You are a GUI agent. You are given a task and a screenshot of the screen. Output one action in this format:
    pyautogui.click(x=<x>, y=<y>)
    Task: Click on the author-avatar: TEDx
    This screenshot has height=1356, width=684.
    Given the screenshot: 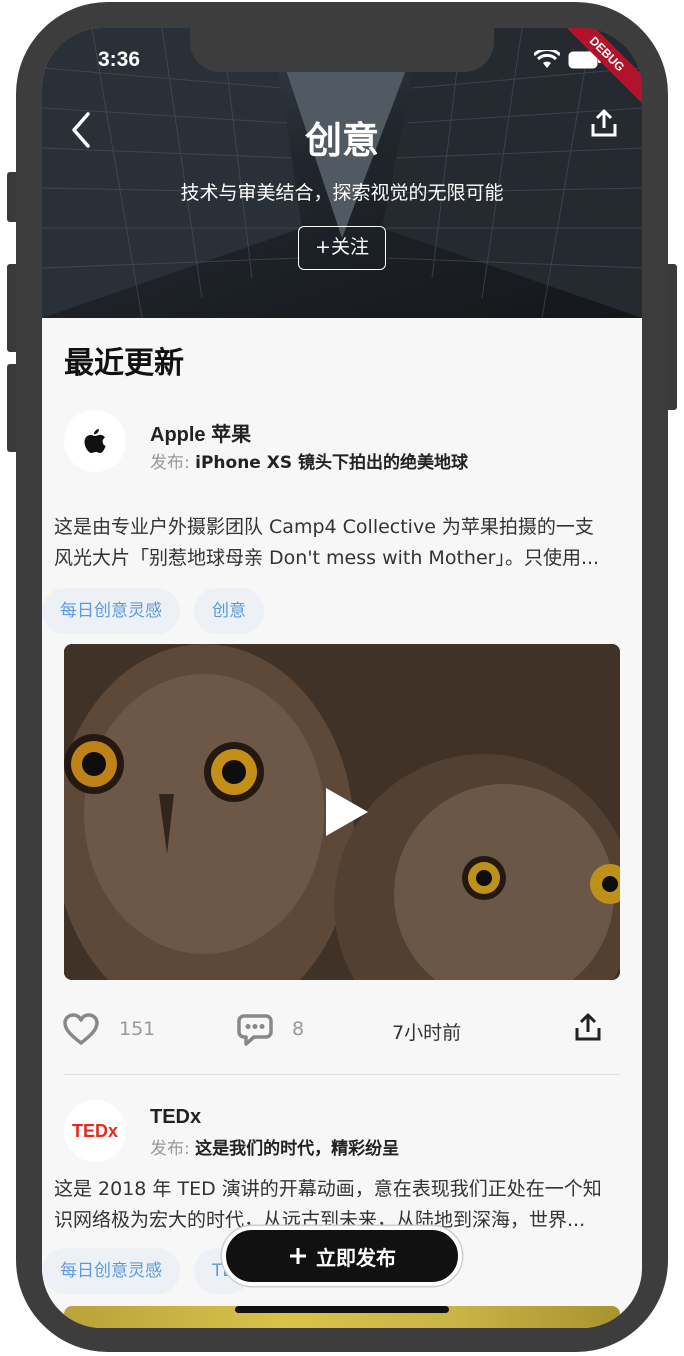 What is the action you would take?
    pyautogui.click(x=95, y=1131)
    